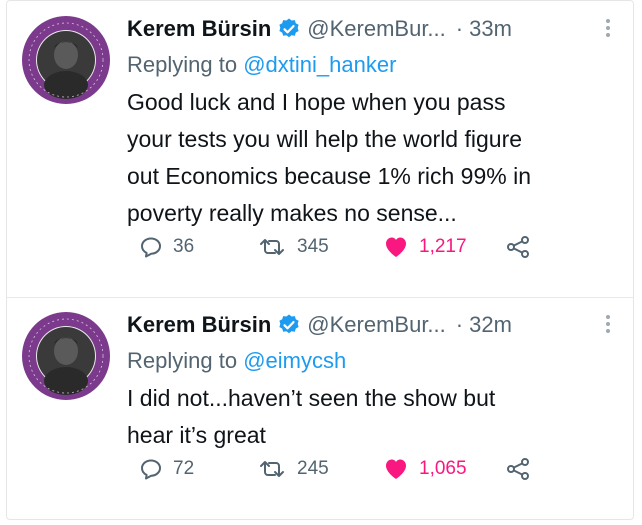  Describe the element at coordinates (490, 325) in the screenshot. I see `timestamp: 32m` at that location.